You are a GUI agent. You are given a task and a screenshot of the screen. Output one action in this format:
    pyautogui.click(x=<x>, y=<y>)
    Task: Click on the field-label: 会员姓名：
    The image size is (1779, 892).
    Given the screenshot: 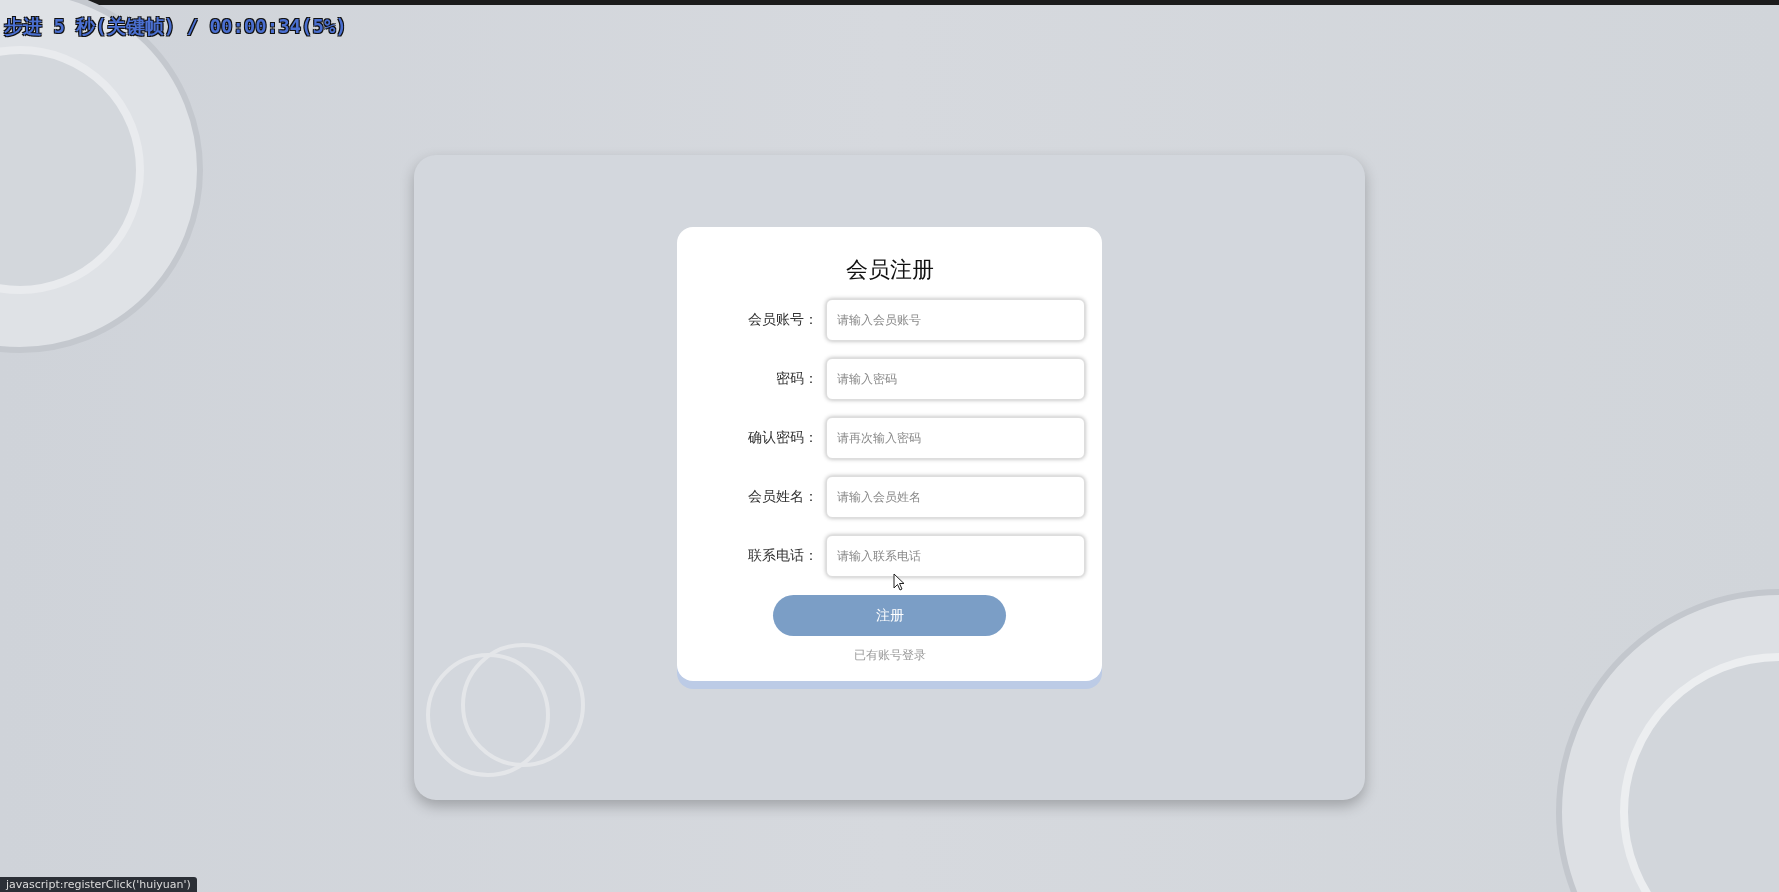 What is the action you would take?
    pyautogui.click(x=783, y=497)
    